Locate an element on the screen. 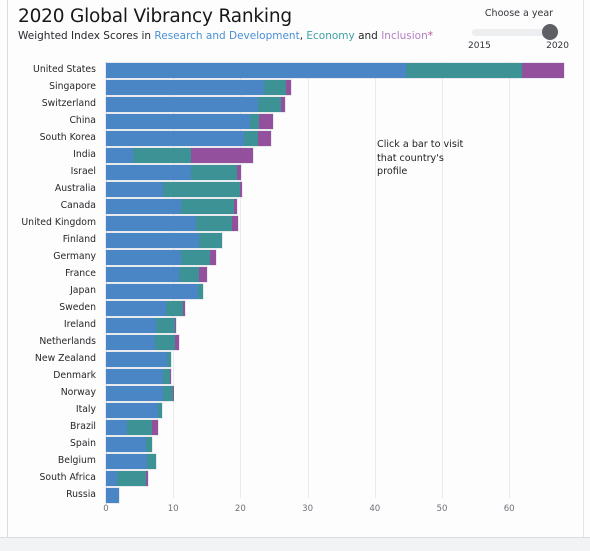 This screenshot has width=590, height=551. bar-brazil is located at coordinates (132, 427).